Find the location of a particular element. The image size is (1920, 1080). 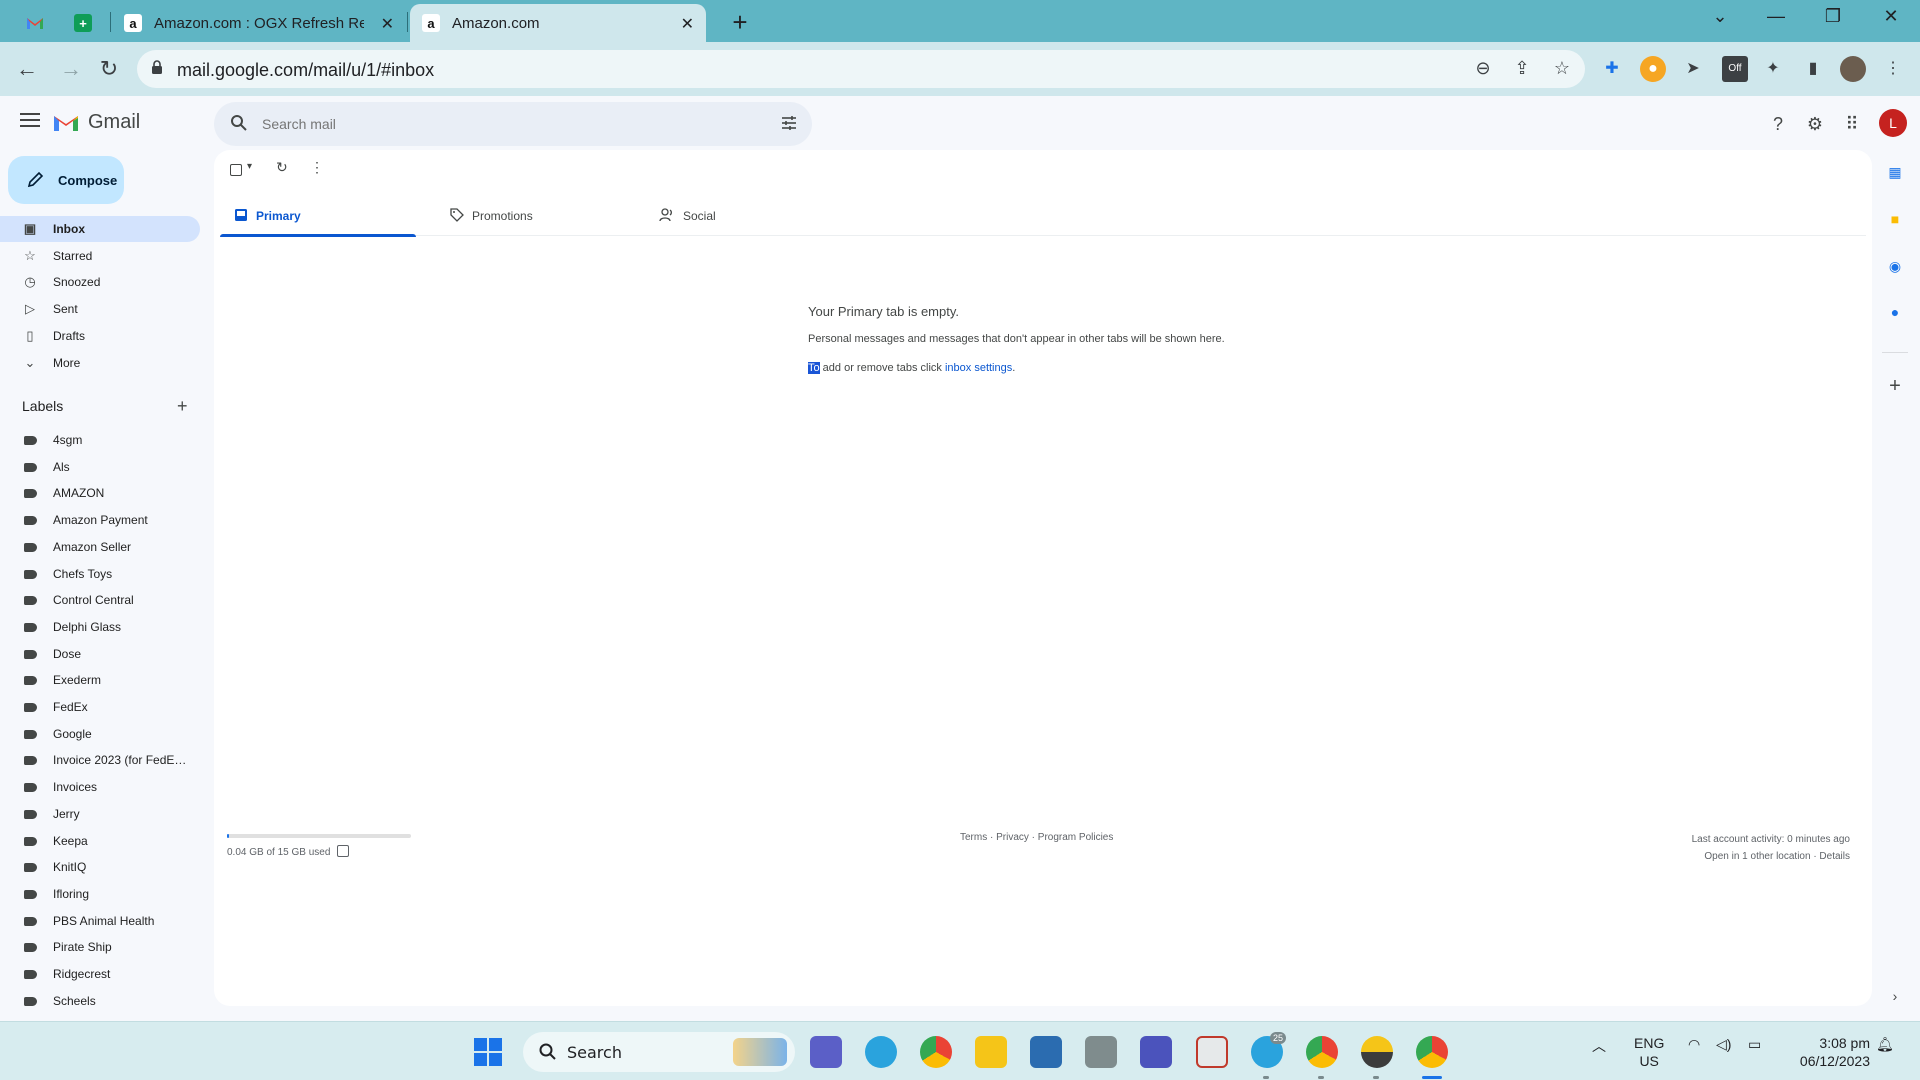

sidebar-label-item: Google is located at coordinates (100, 734).